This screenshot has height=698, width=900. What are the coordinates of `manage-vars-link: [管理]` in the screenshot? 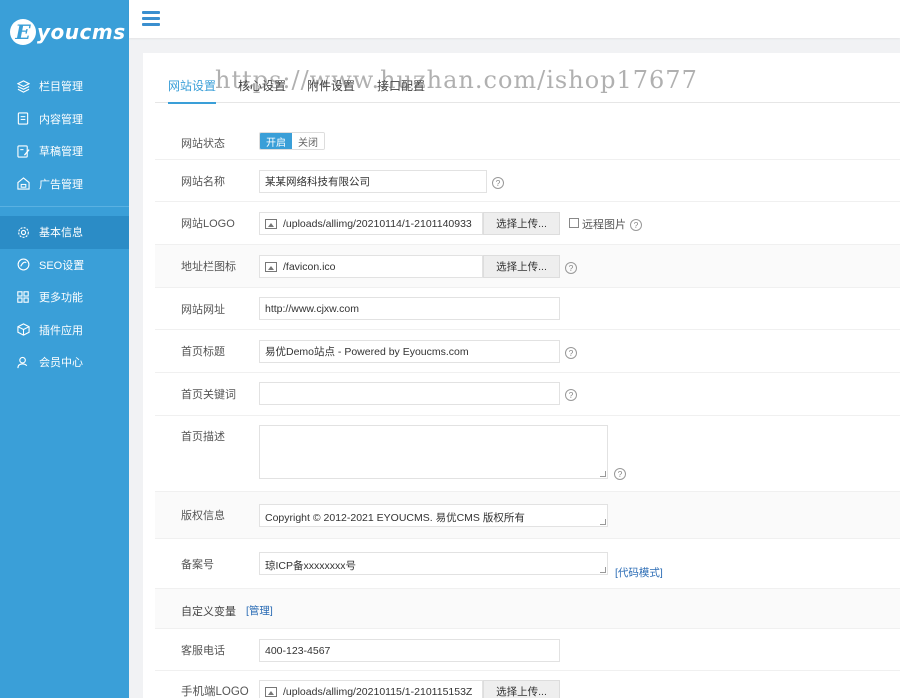 It's located at (259, 610).